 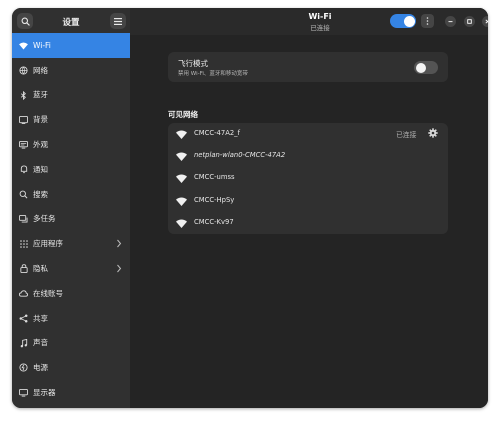 I want to click on sidebar-item-displays: 显示器, so click(x=71, y=392).